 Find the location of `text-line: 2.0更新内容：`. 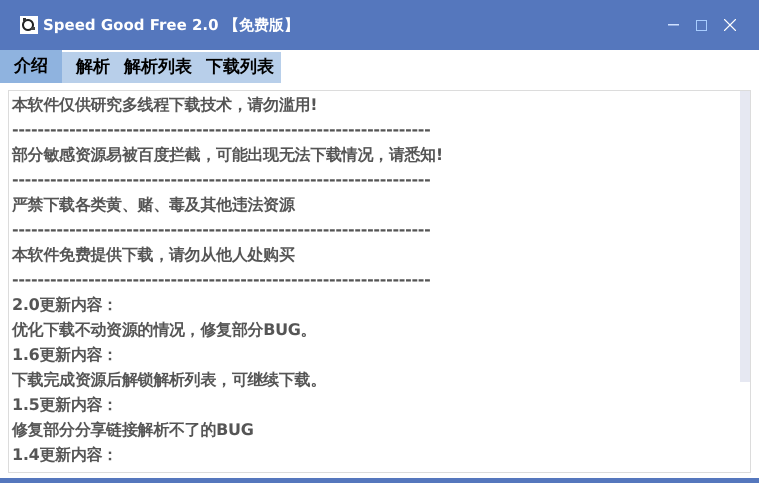

text-line: 2.0更新内容： is located at coordinates (65, 305).